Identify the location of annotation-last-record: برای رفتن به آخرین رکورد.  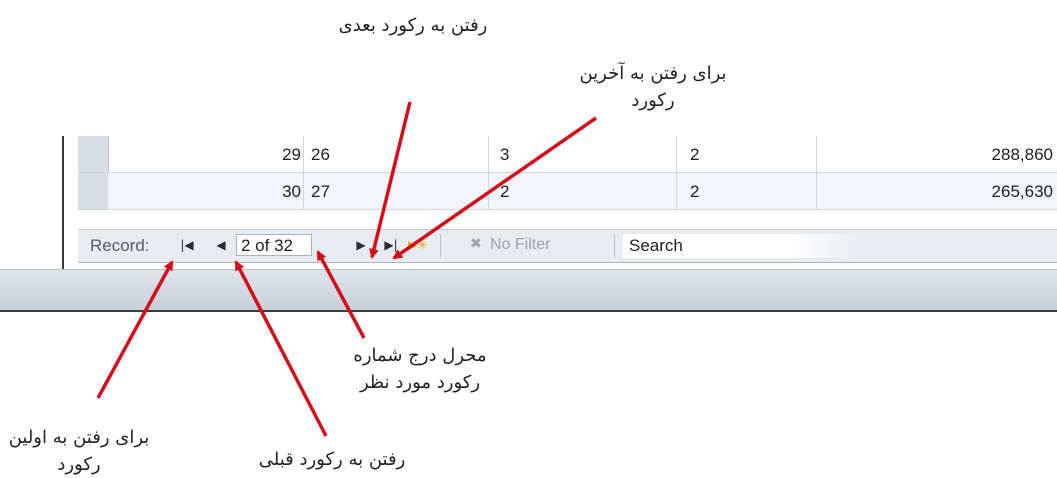
(653, 87).